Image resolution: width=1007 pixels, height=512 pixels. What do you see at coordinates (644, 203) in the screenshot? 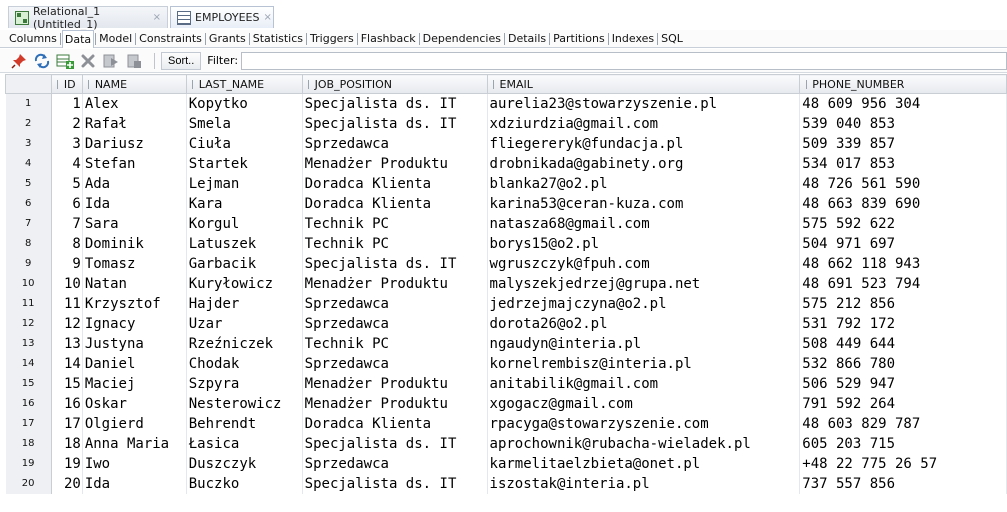
I see `cell-email: karina53@ceran-kuza.com` at bounding box center [644, 203].